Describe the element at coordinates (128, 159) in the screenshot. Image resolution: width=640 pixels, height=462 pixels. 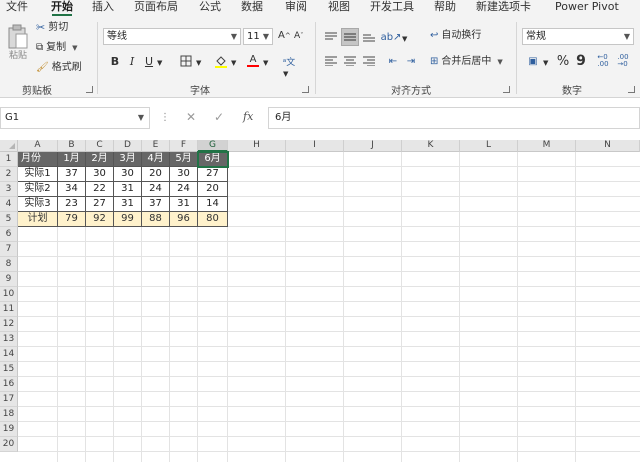
I see `table-header-cell: 3月` at that location.